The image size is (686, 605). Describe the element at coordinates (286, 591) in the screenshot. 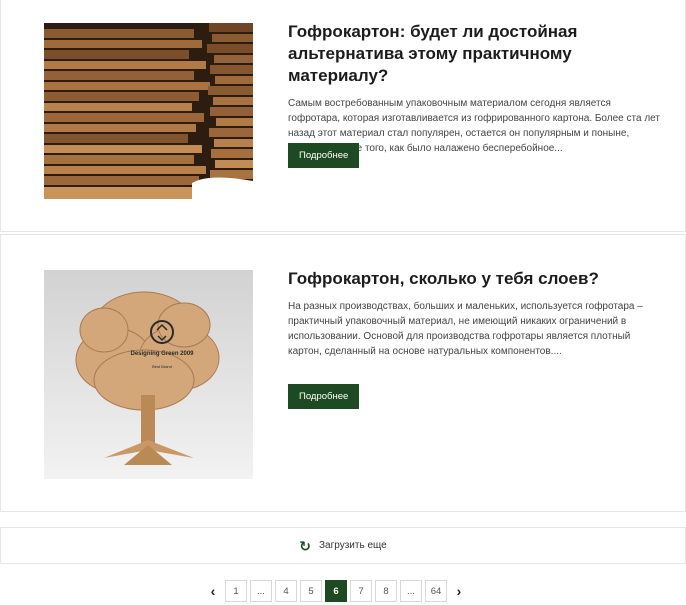

I see `page-link: 4` at that location.